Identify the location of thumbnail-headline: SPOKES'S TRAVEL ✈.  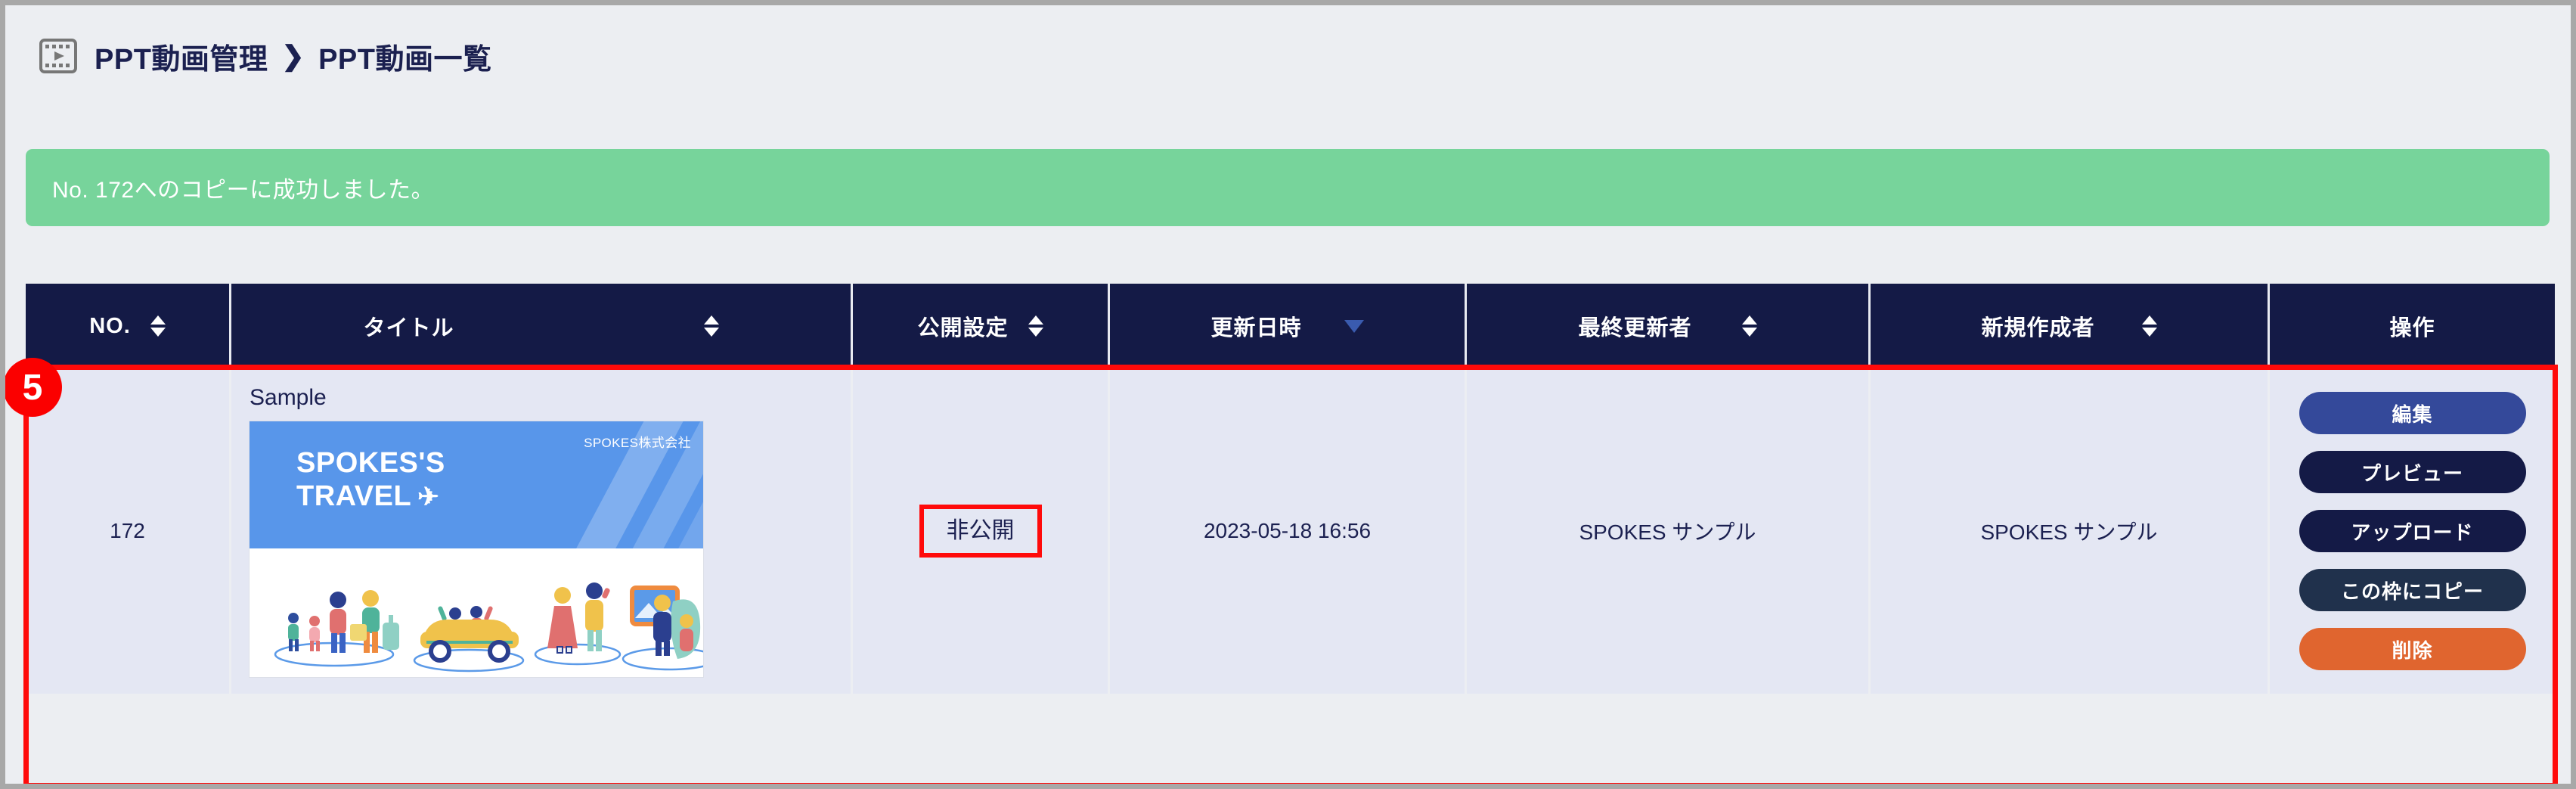
(370, 480).